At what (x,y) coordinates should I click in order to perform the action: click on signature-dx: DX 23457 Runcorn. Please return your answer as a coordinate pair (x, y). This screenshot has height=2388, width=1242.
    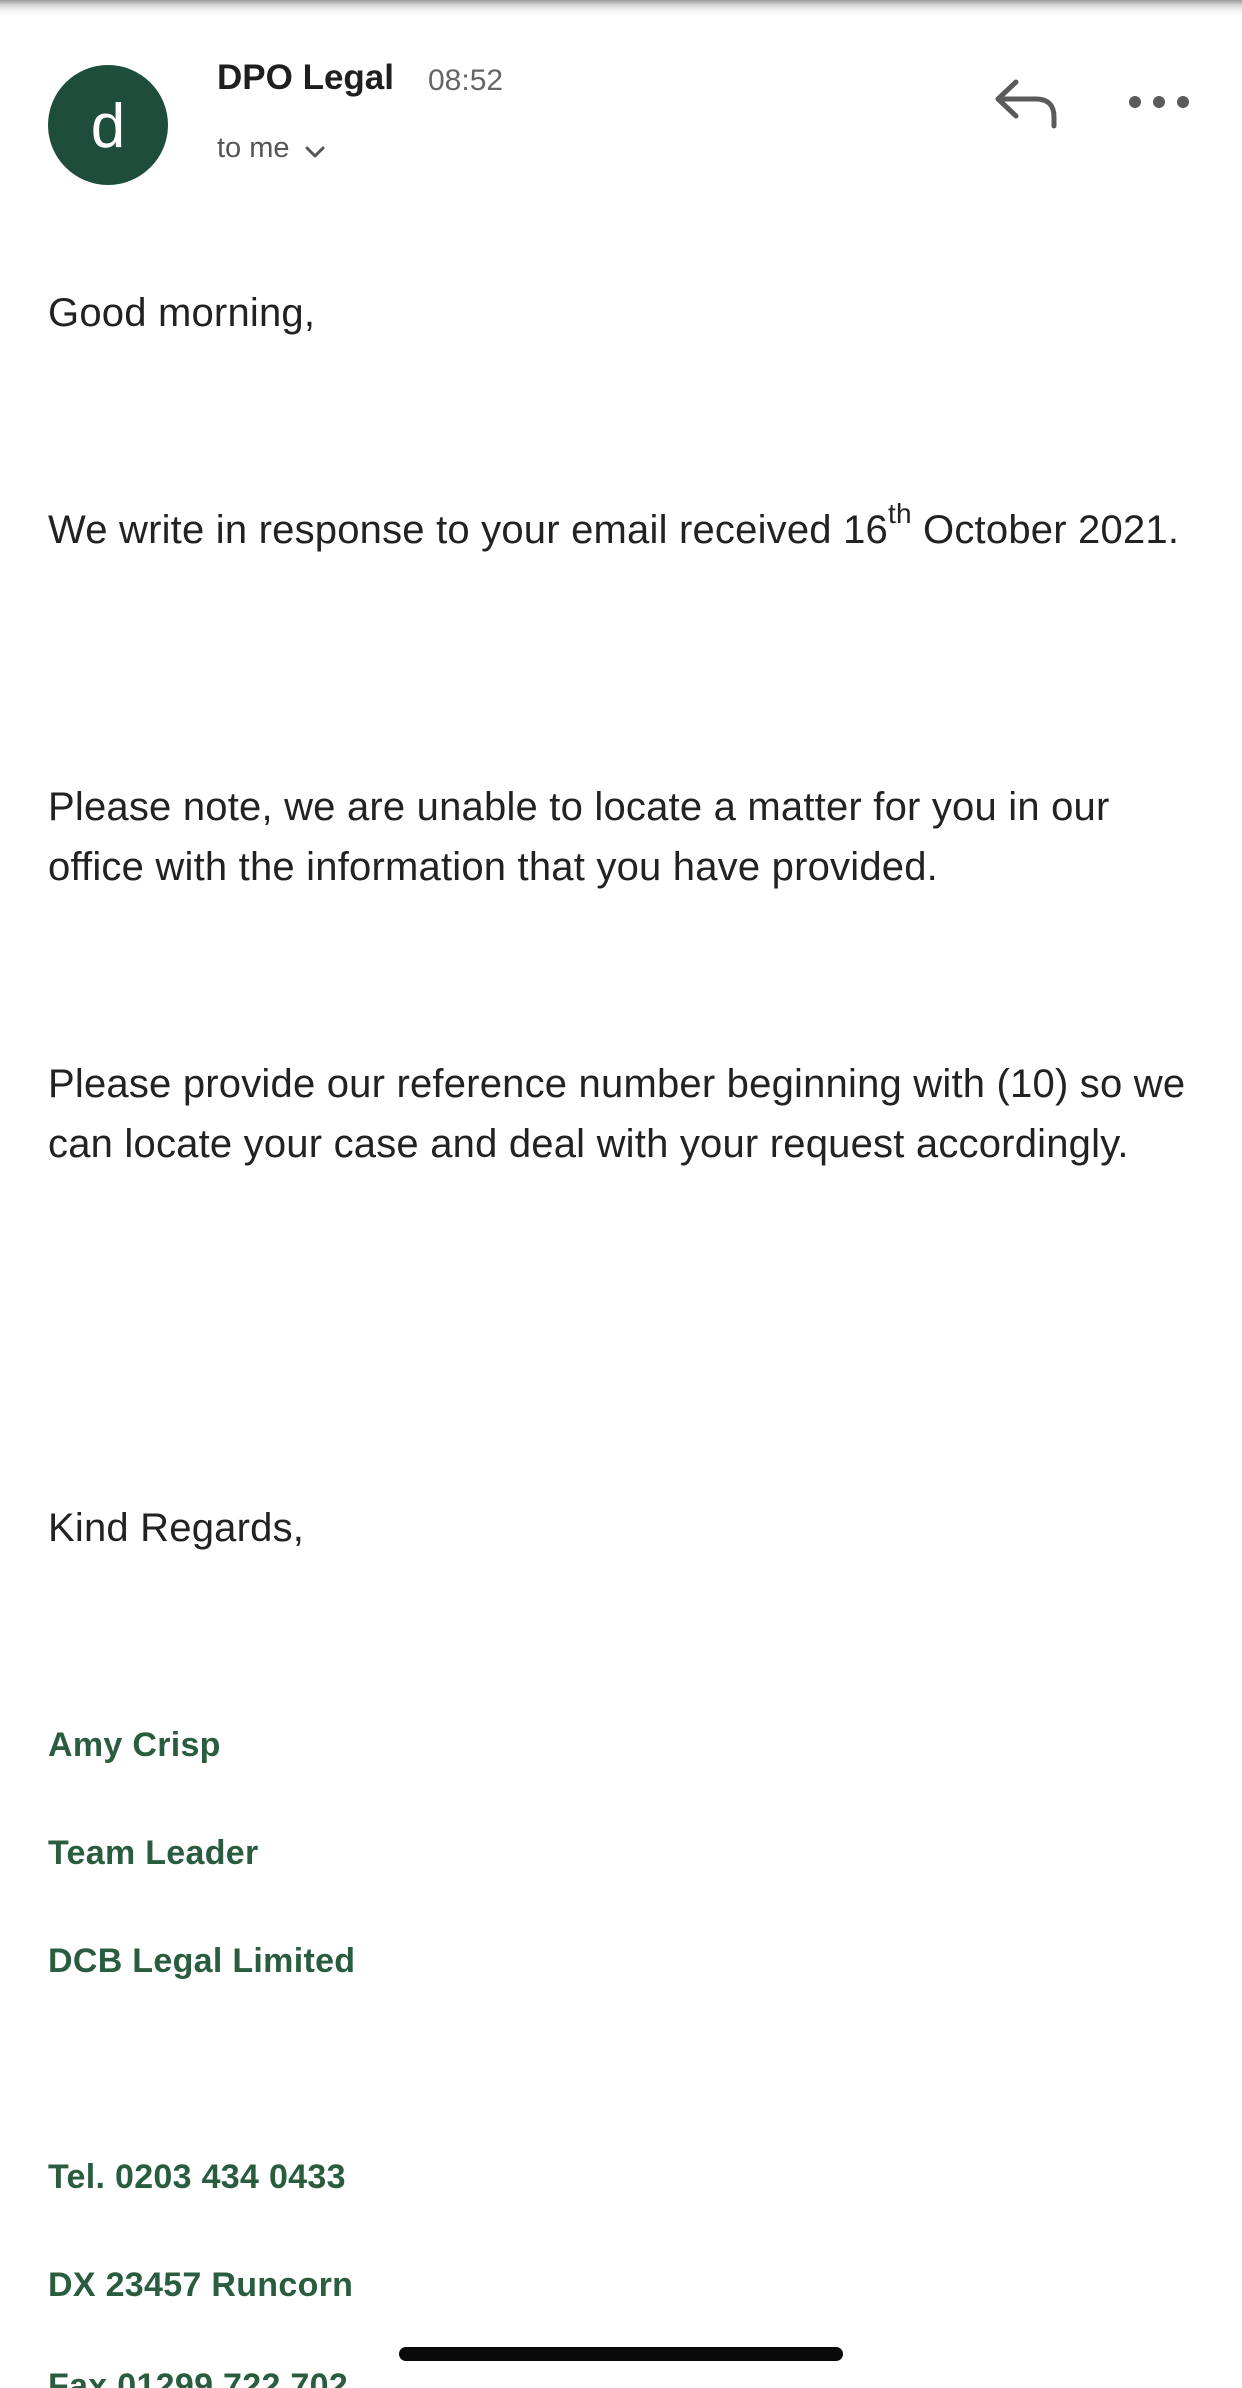
    Looking at the image, I should click on (201, 2285).